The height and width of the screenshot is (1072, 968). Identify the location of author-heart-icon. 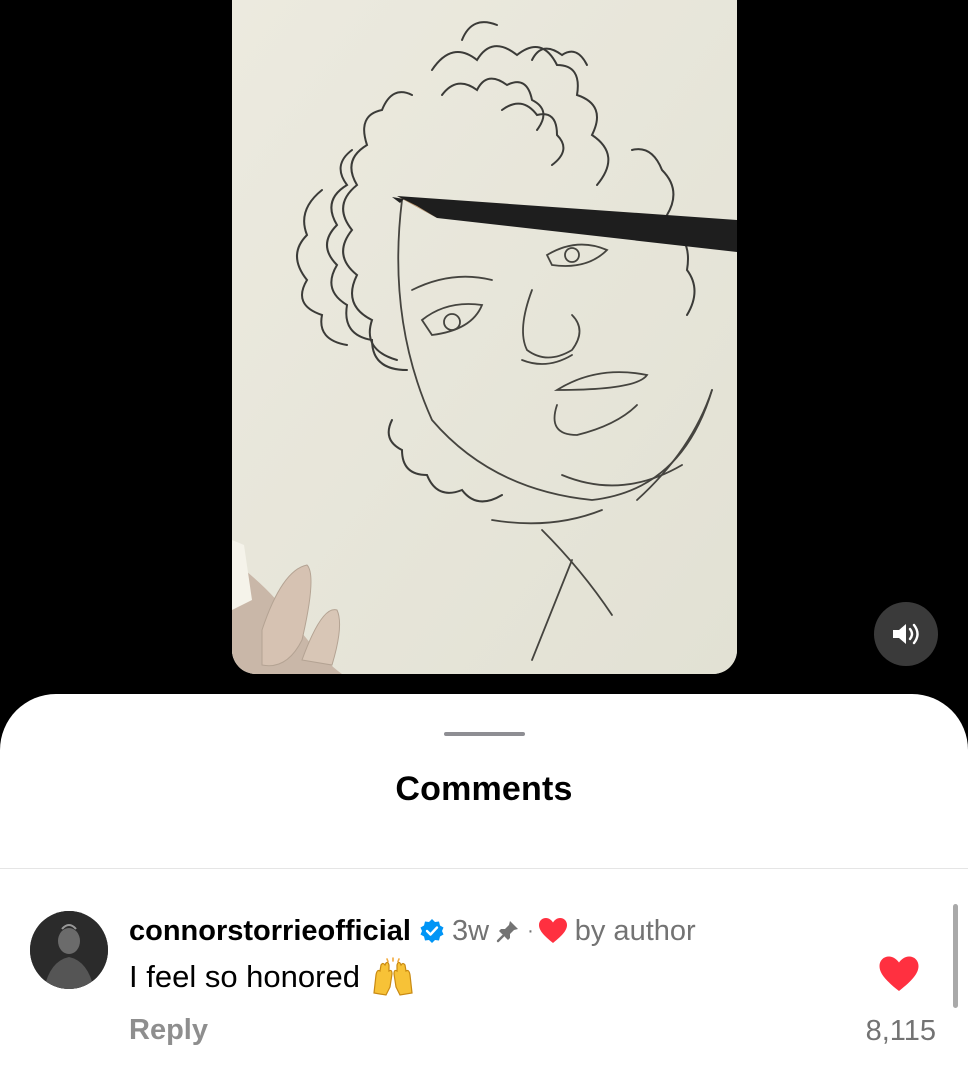
(553, 931).